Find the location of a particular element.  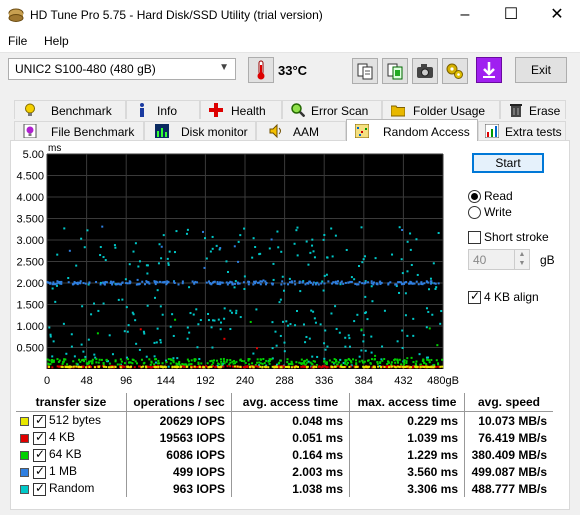

write-radio-circle is located at coordinates (474, 212).